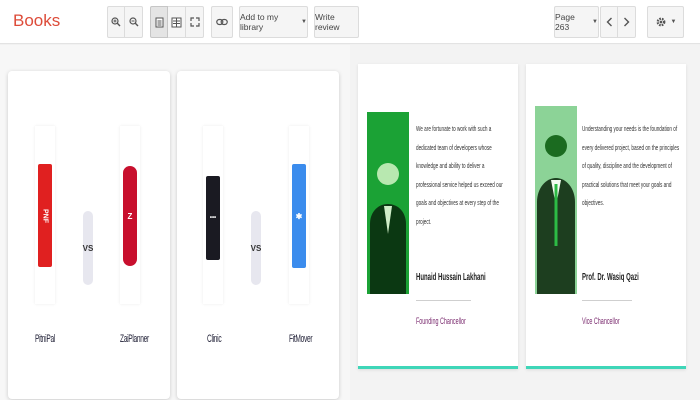  I want to click on zaiplanner-logo: Z, so click(130, 216).